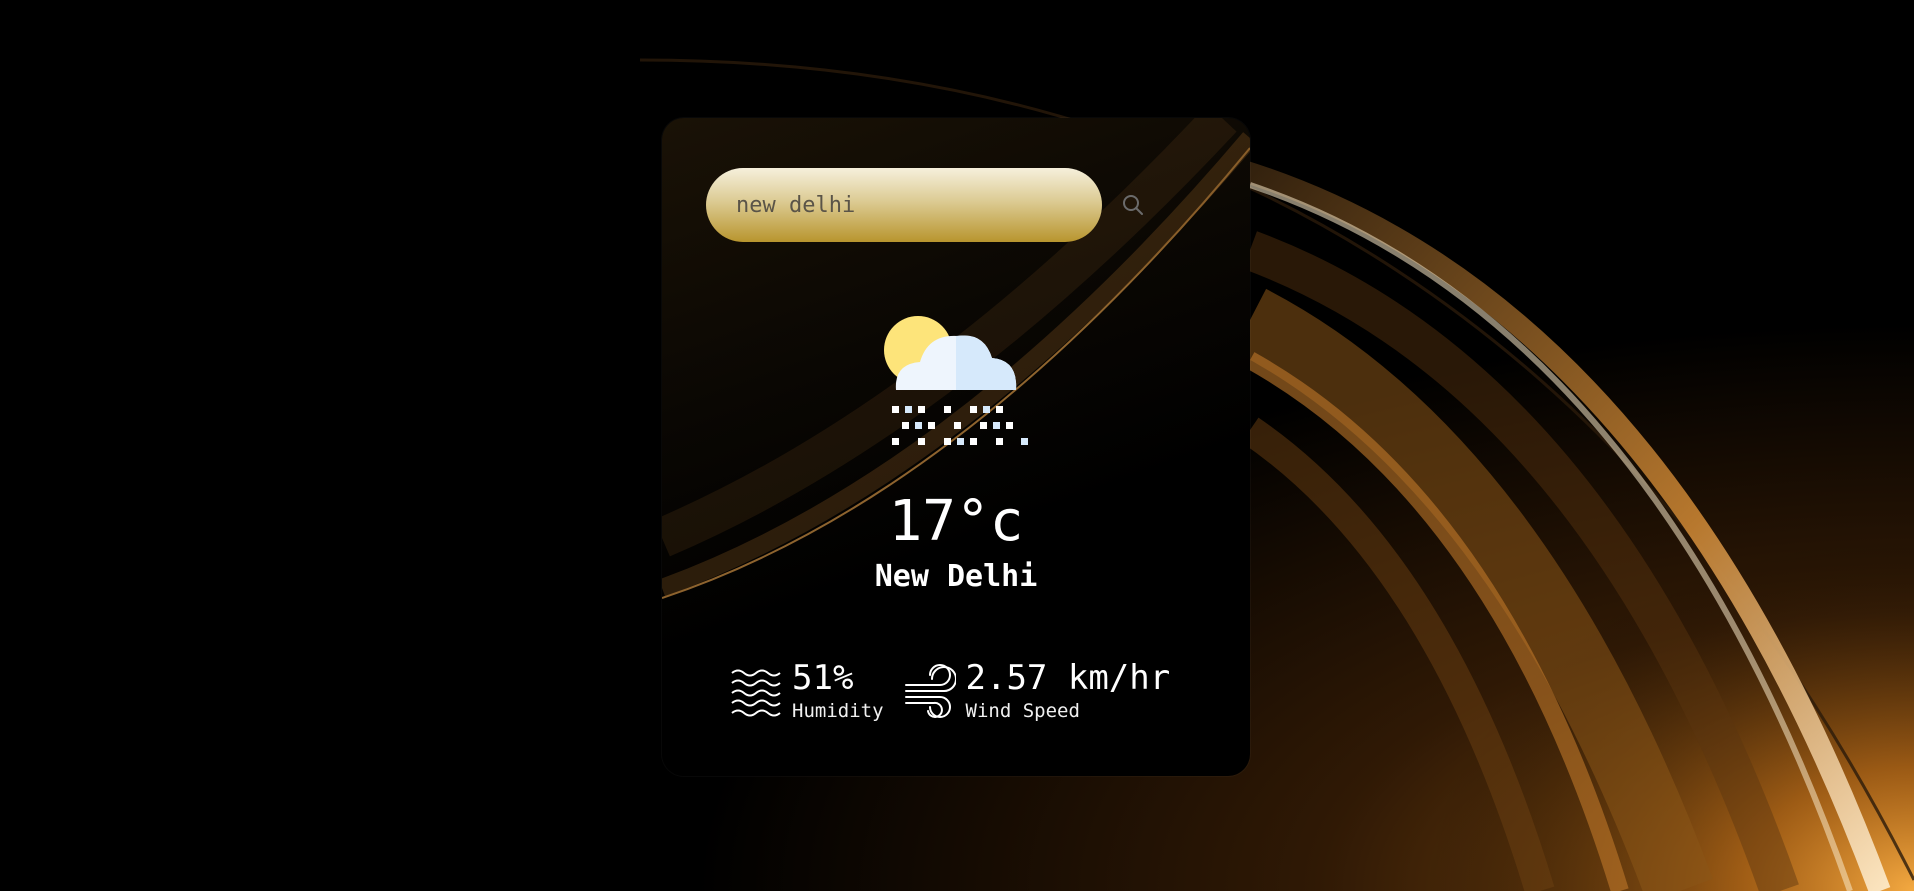  I want to click on search-button, so click(1133, 205).